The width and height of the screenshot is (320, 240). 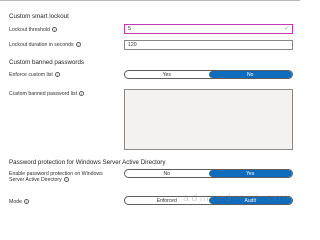 I want to click on lockout-duration-input: 120, so click(x=208, y=45).